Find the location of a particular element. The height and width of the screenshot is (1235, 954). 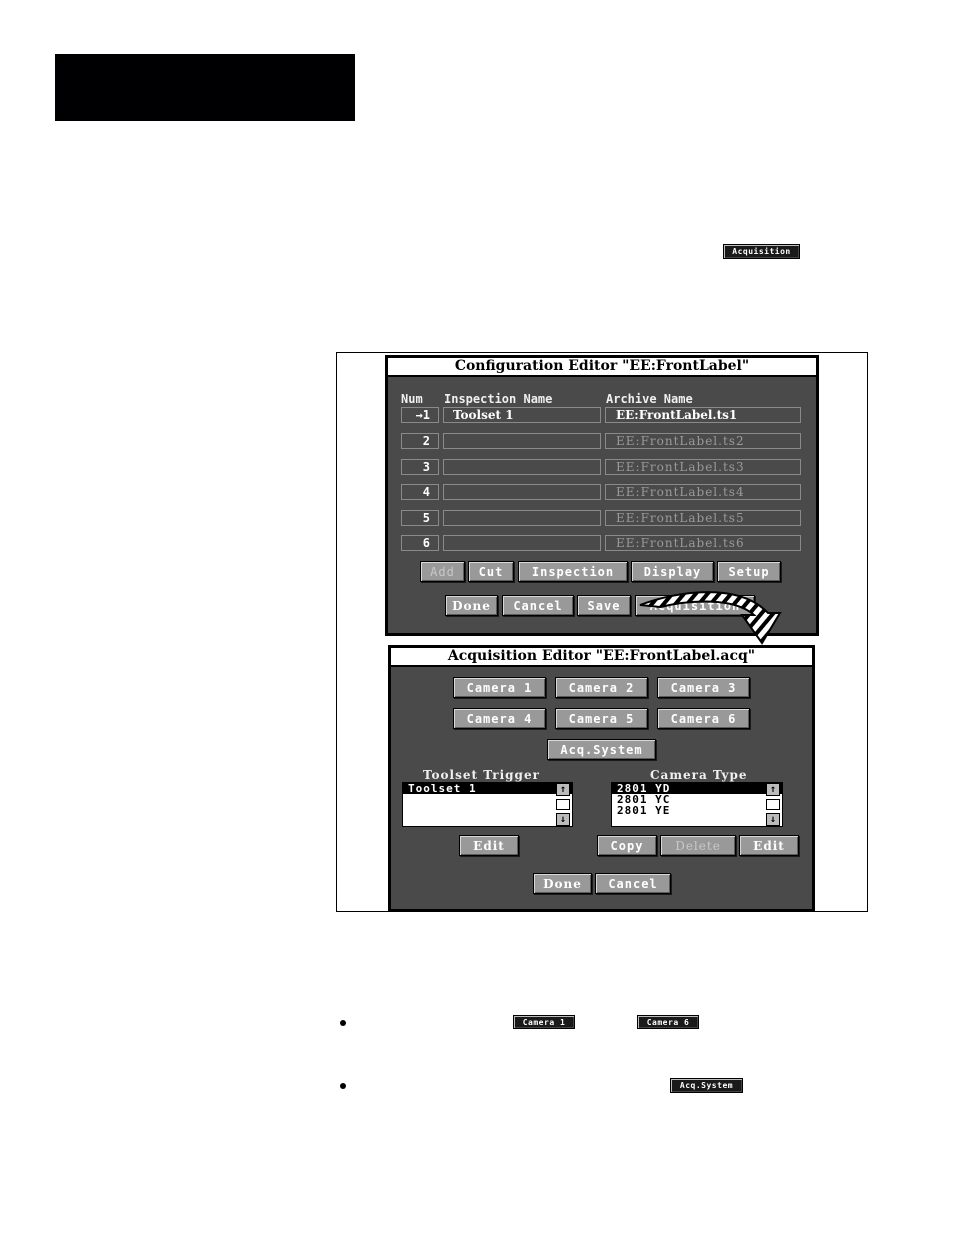

toolset-trigger-listbox: Toolset 1 ↑ ↓ is located at coordinates (487, 804).